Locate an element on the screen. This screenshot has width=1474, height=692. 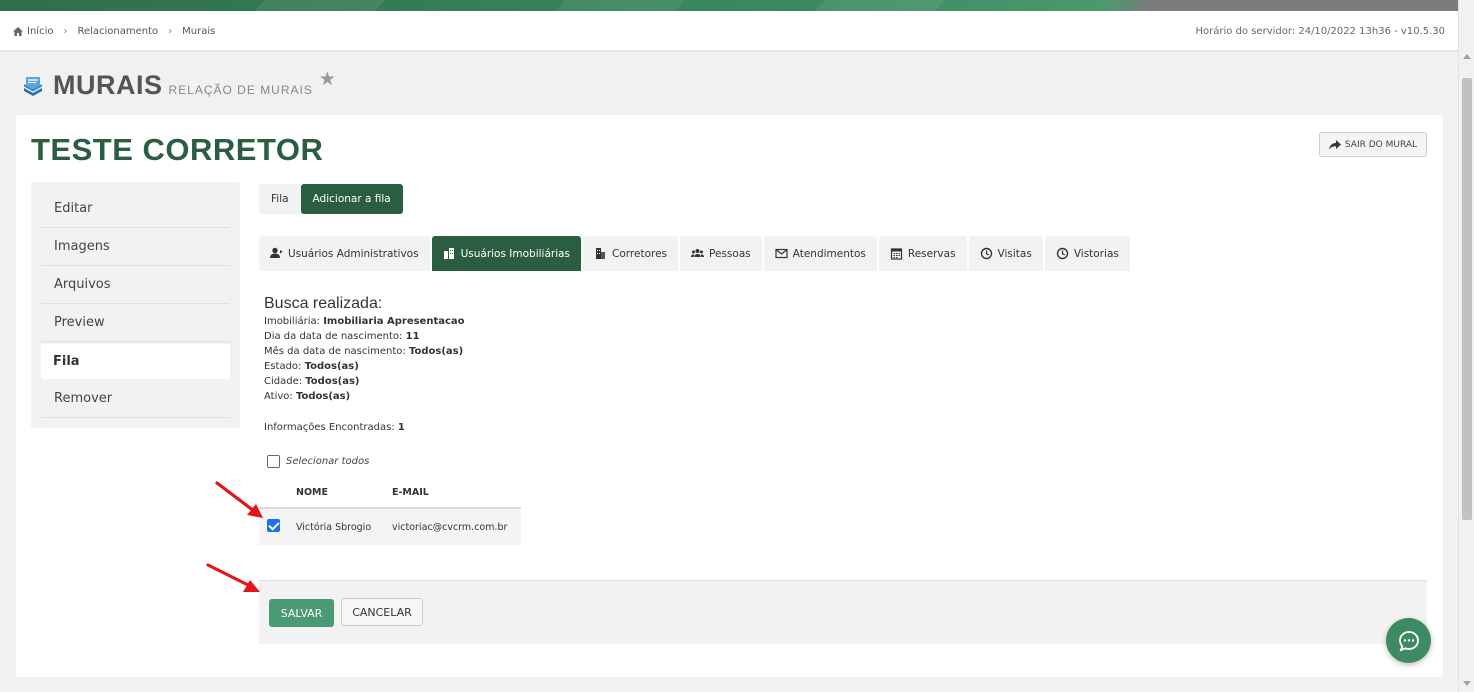
filter-row: Cidade: Todos(as) is located at coordinates (364, 381).